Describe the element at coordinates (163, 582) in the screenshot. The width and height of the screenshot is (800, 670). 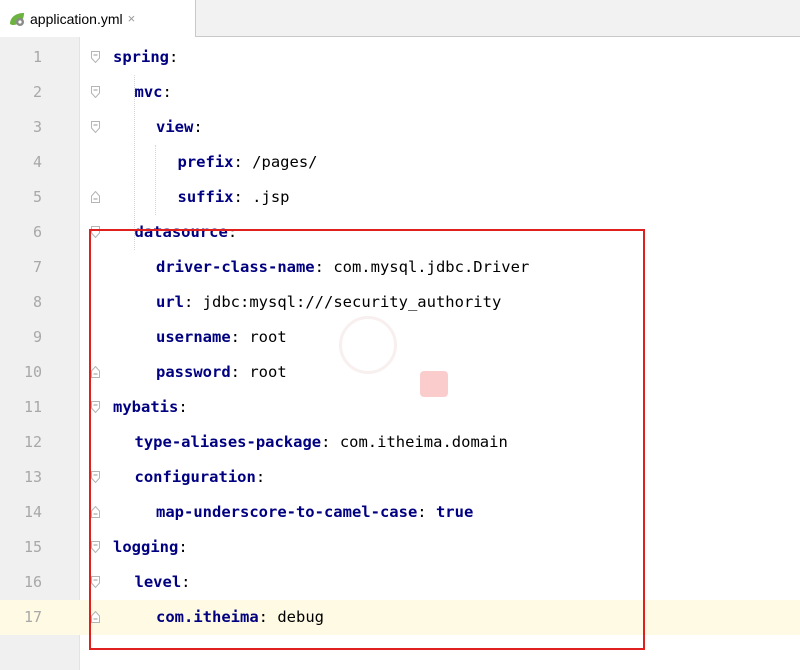
I see `yaml-entry: level:` at that location.